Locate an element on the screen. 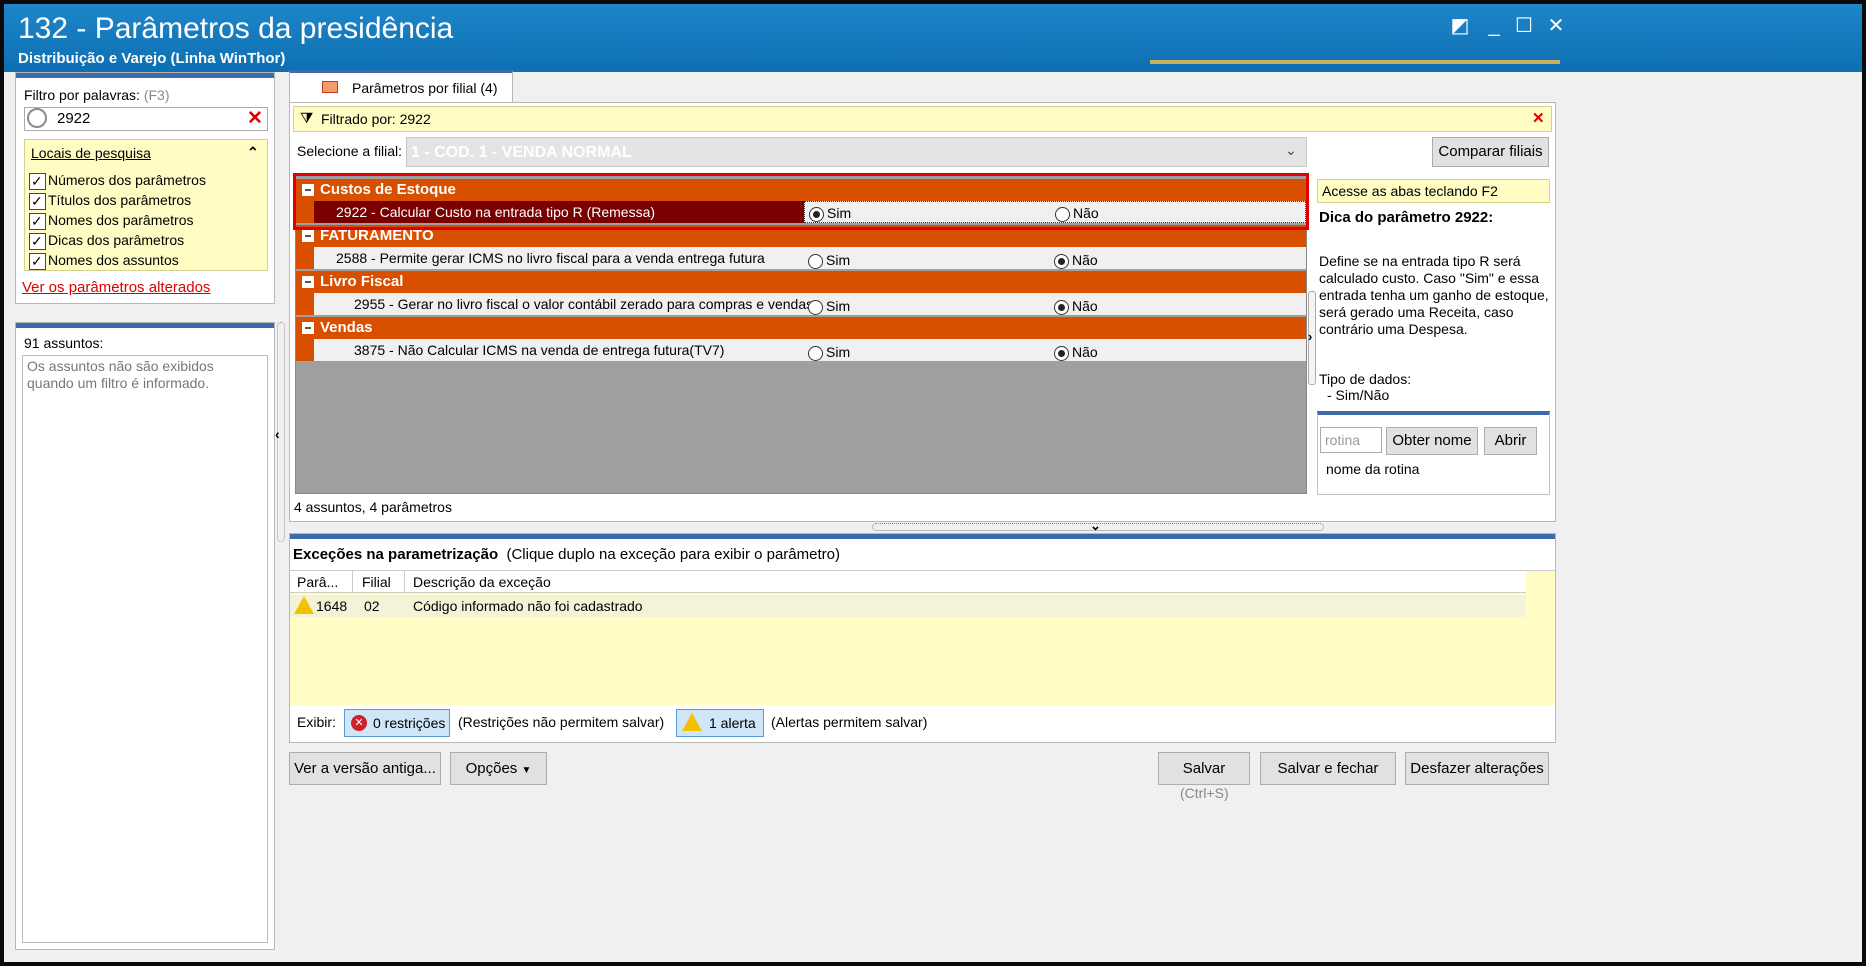 Image resolution: width=1866 pixels, height=966 pixels. option-subject-names: Nomes dos assuntos is located at coordinates (117, 260).